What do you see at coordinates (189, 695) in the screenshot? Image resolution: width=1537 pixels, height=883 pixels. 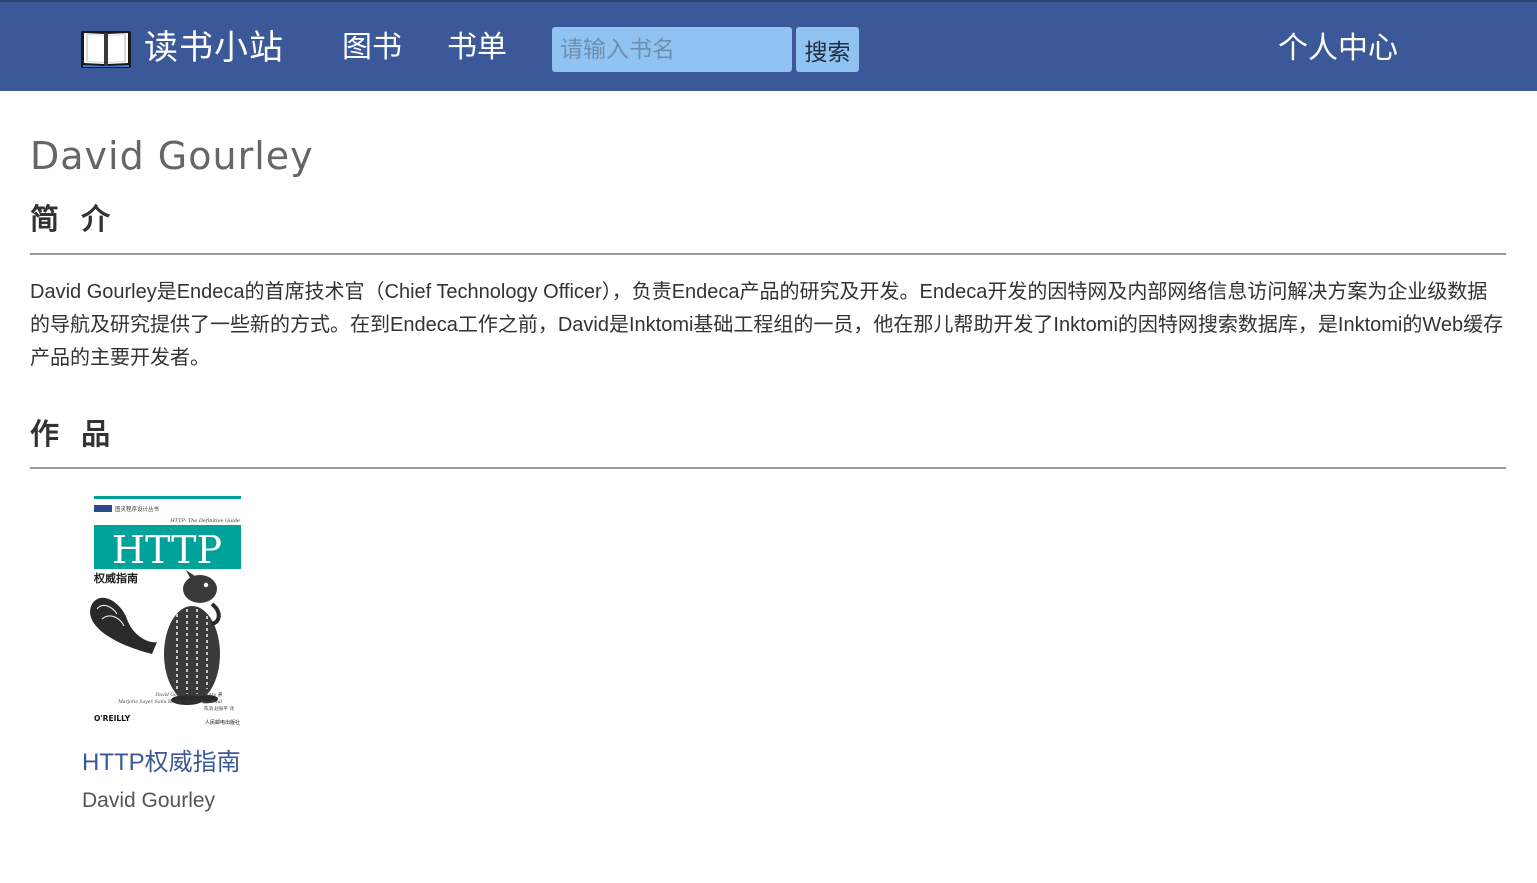 I see `cover-authors-line1: David Gourley, Brian Totty 著` at bounding box center [189, 695].